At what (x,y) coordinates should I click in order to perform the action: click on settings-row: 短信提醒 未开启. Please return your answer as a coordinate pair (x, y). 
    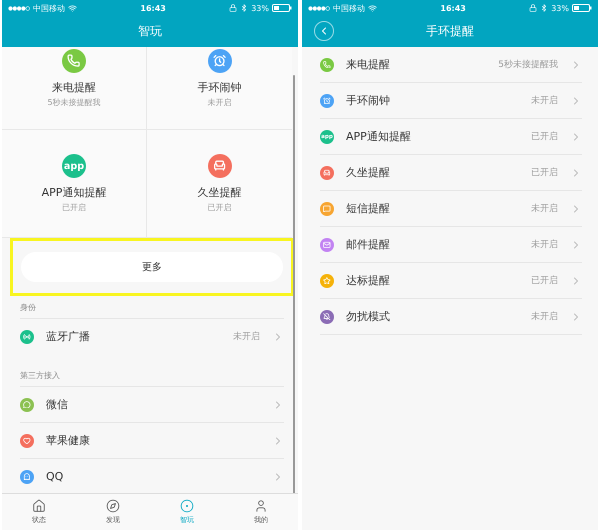
    Looking at the image, I should click on (451, 209).